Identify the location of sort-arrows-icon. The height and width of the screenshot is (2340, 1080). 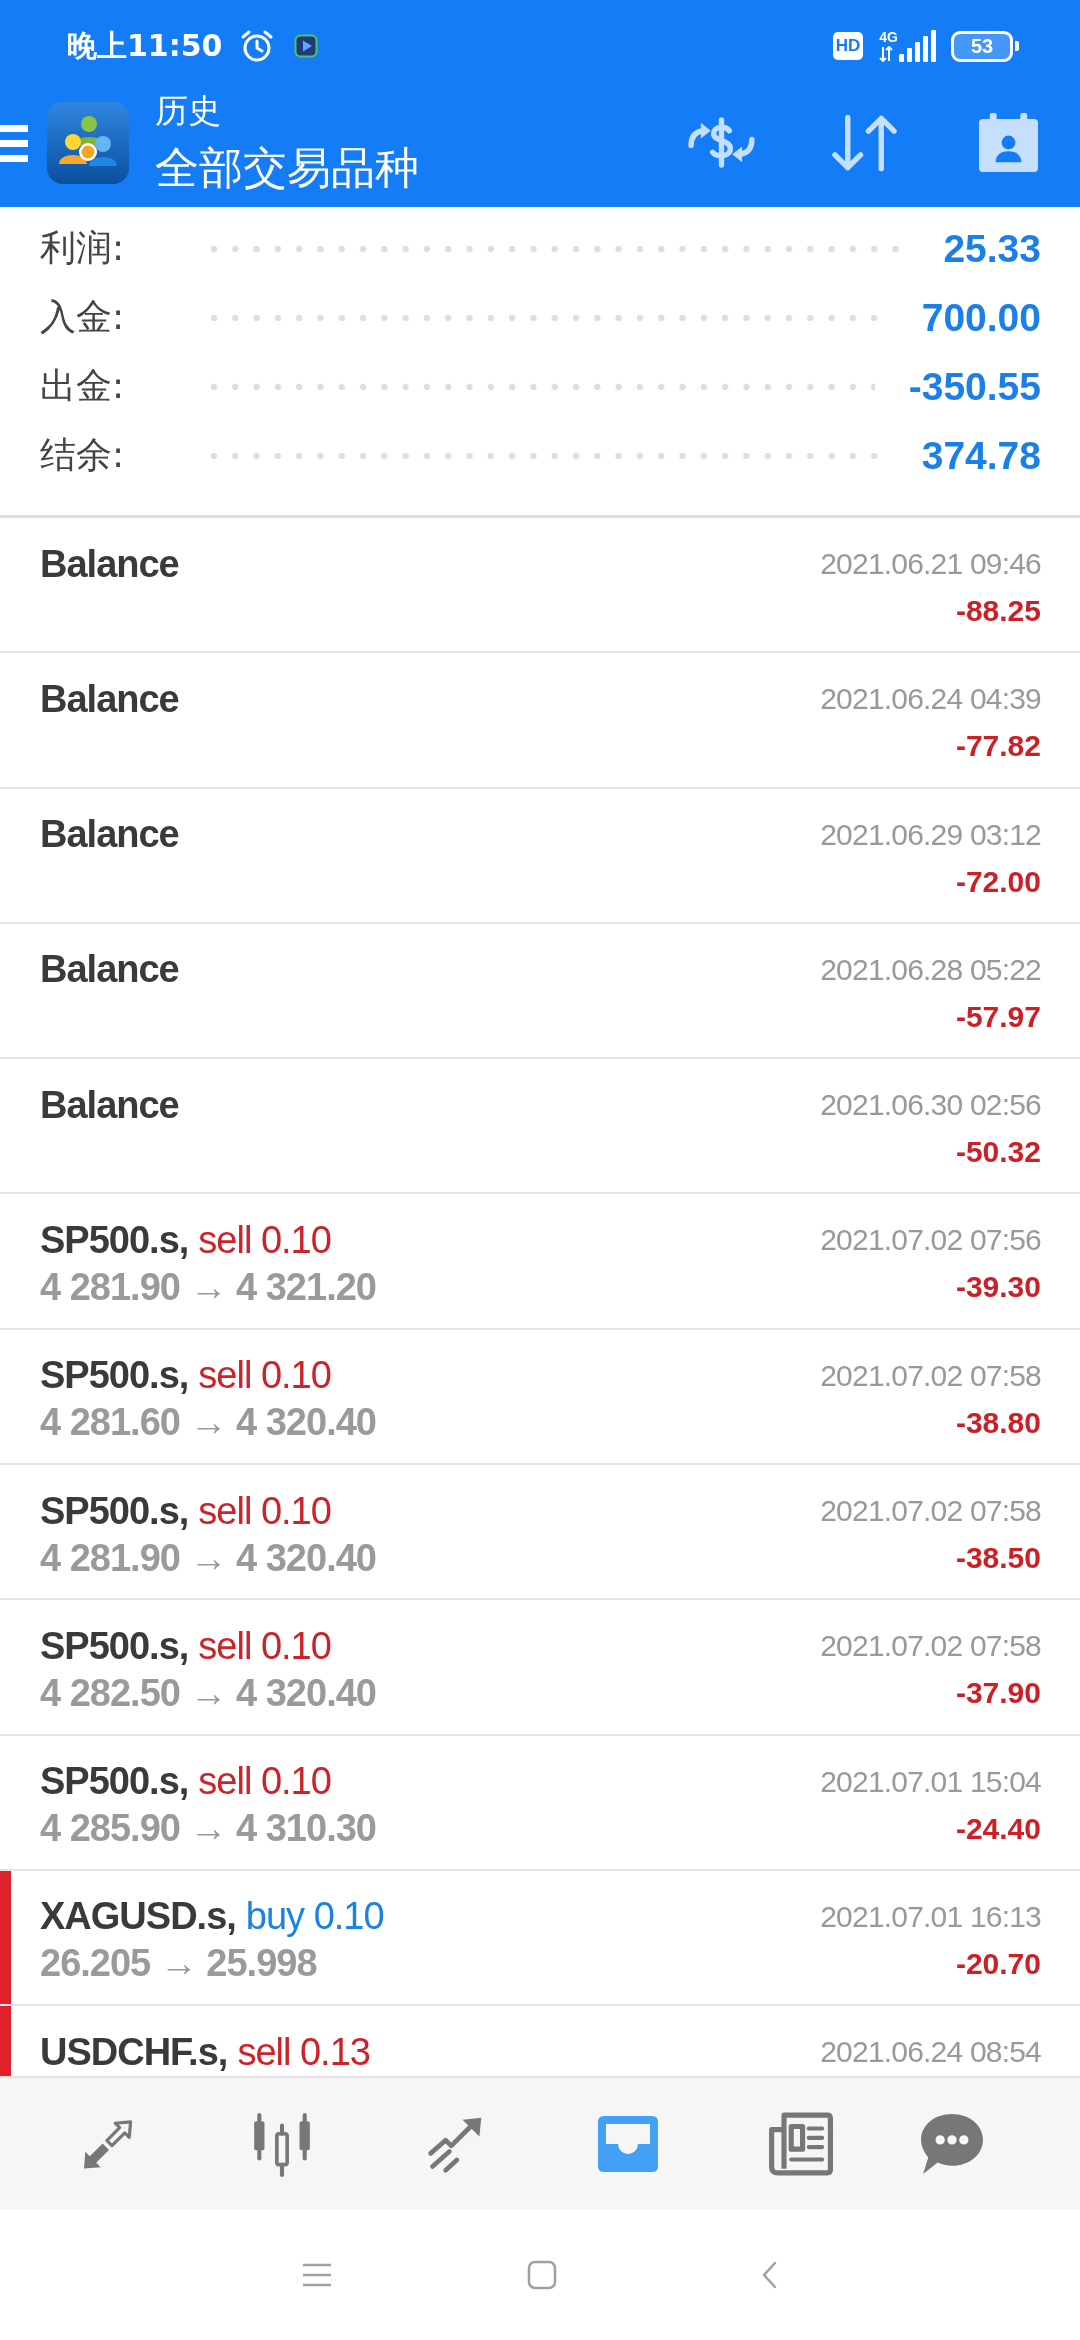
(864, 142).